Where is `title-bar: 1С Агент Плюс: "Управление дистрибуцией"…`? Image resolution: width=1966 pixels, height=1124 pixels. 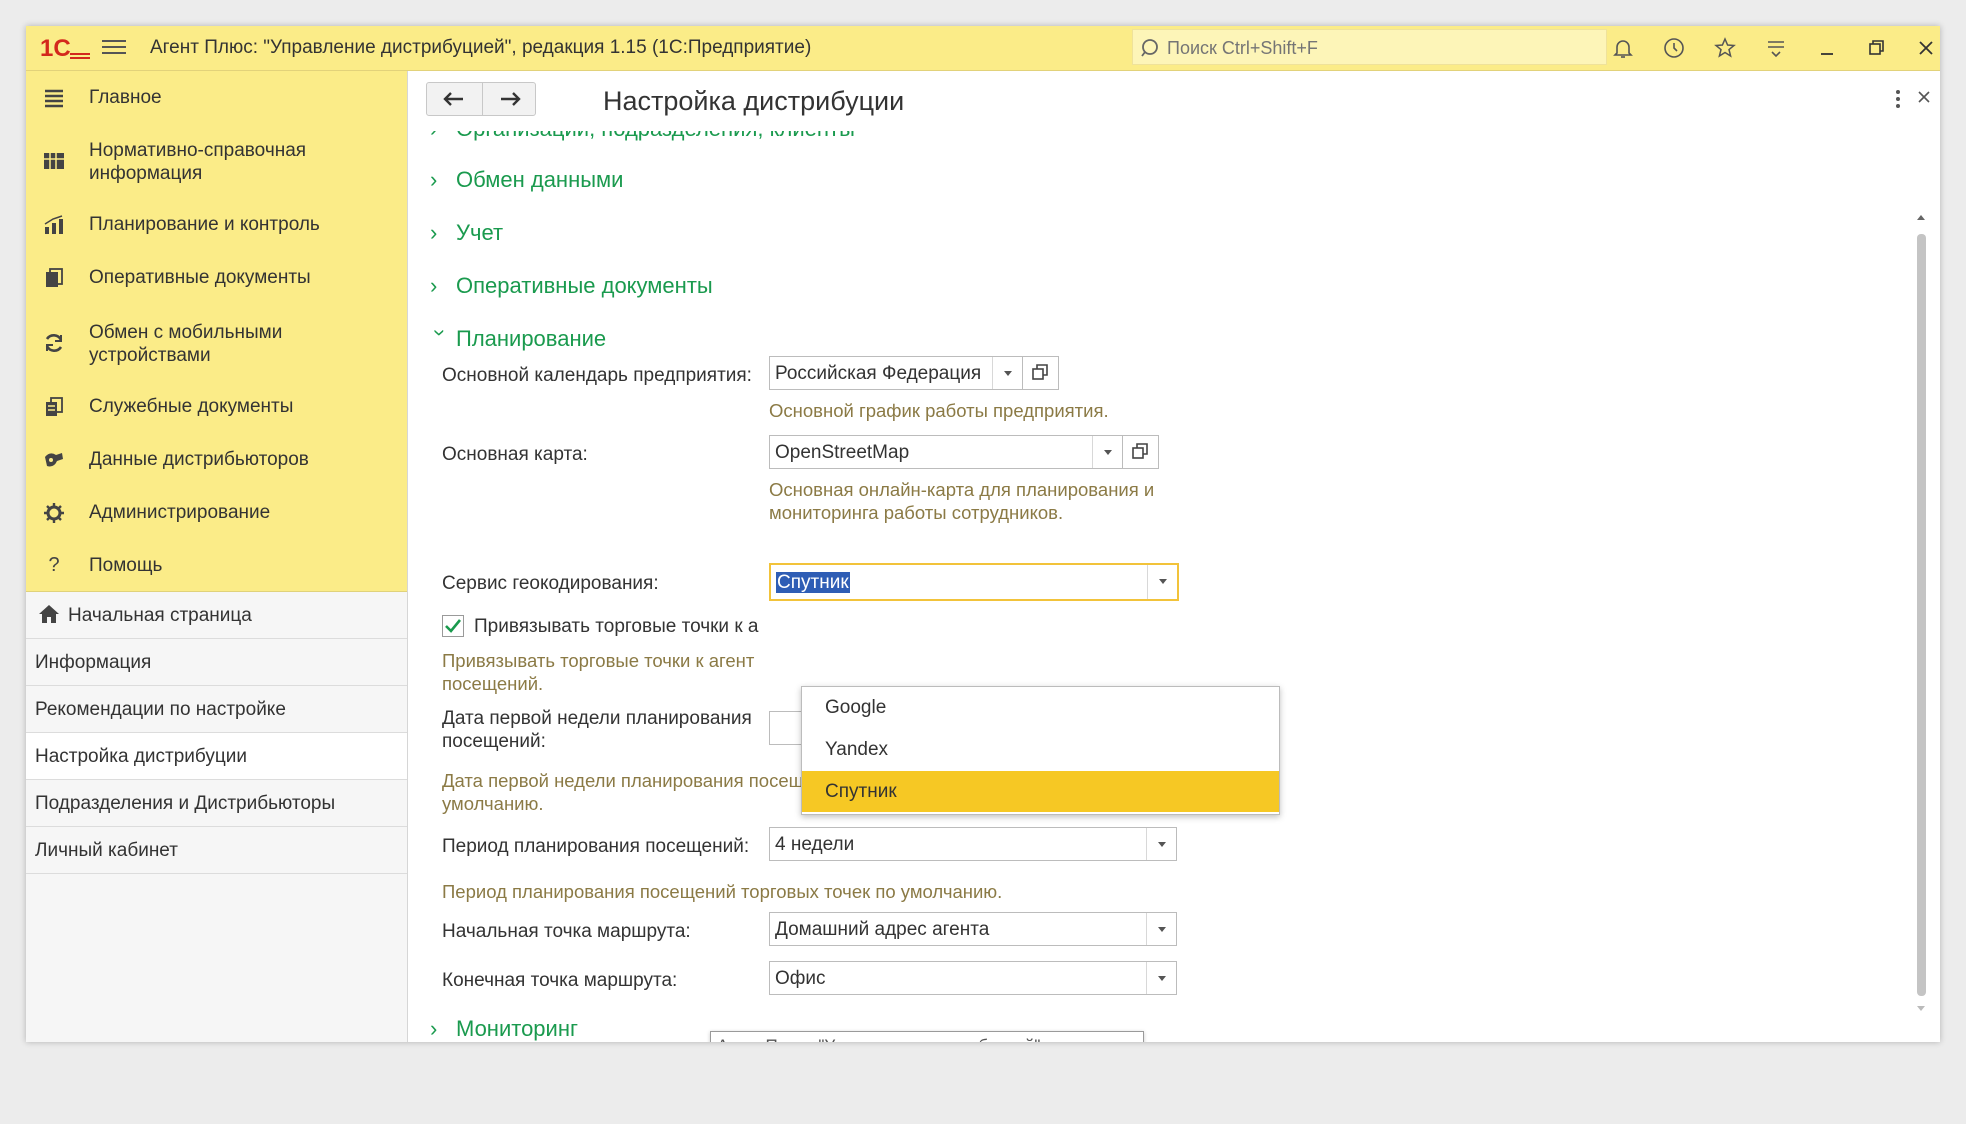
title-bar: 1С Агент Плюс: "Управление дистрибуцией"… is located at coordinates (983, 48).